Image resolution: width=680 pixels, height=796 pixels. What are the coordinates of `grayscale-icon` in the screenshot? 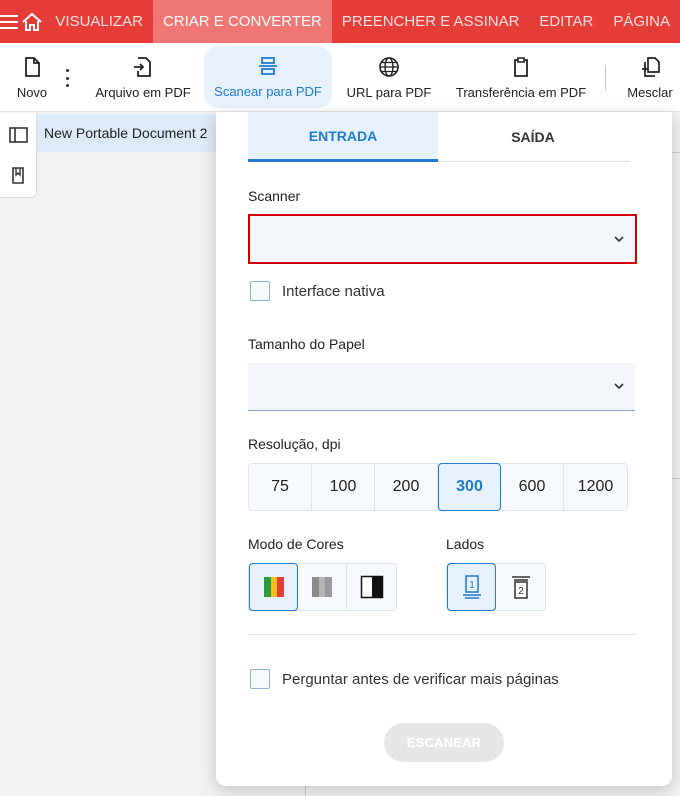 It's located at (322, 587).